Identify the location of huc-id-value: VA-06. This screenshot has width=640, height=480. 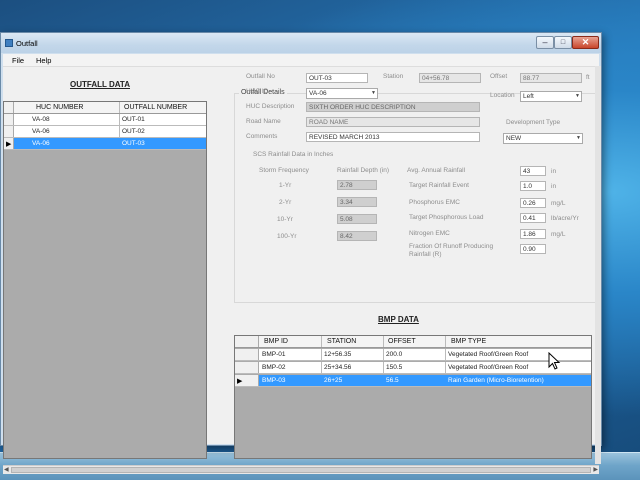
(318, 93).